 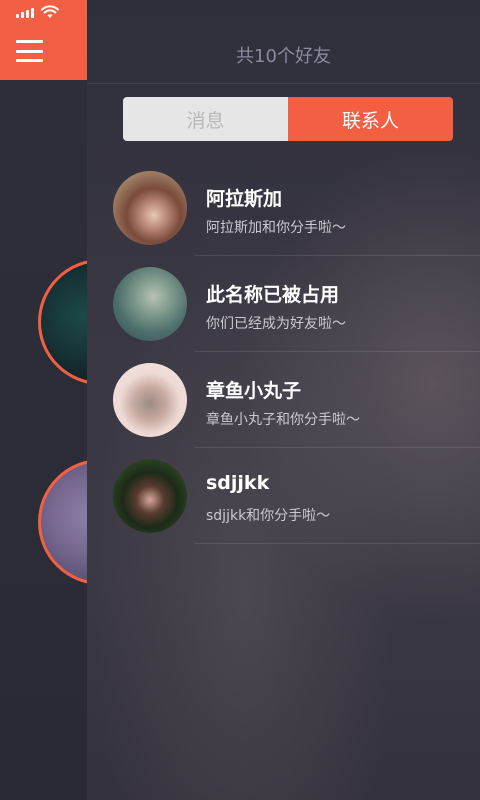 What do you see at coordinates (244, 199) in the screenshot?
I see `contact-name: 阿拉斯加` at bounding box center [244, 199].